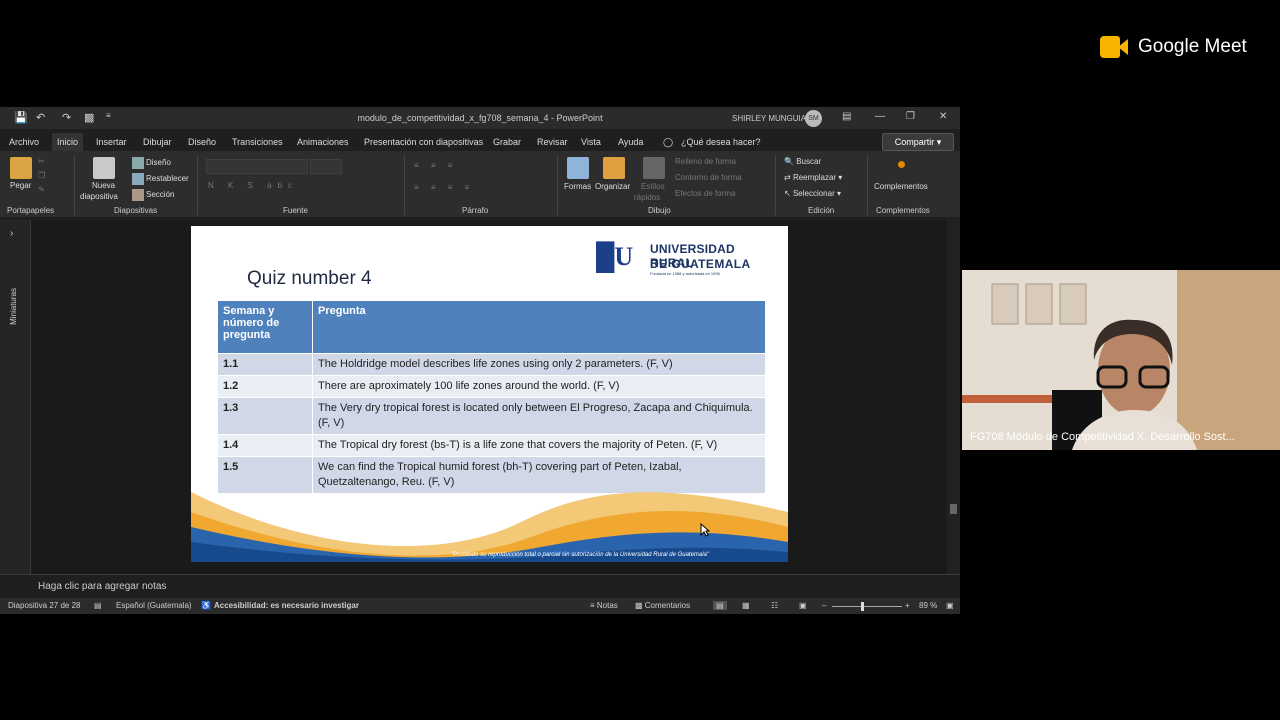 Image resolution: width=1280 pixels, height=720 pixels. I want to click on find-label: Buscar, so click(809, 161).